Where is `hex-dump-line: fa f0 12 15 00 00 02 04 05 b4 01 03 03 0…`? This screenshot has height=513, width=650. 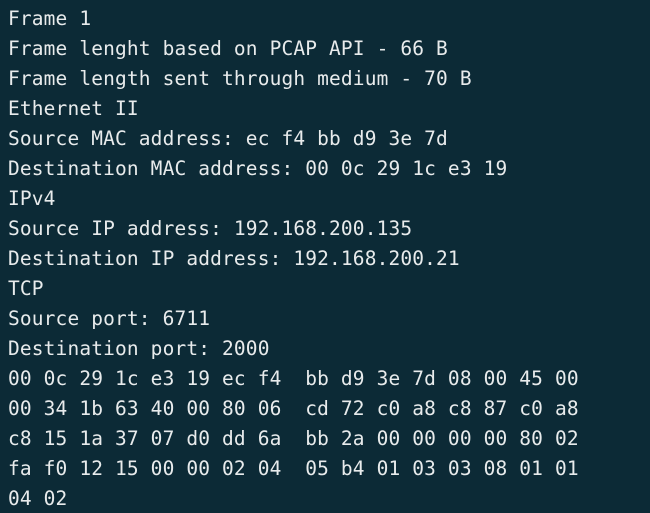
hex-dump-line: fa f0 12 15 00 00 02 04 05 b4 01 03 03 0… is located at coordinates (293, 468).